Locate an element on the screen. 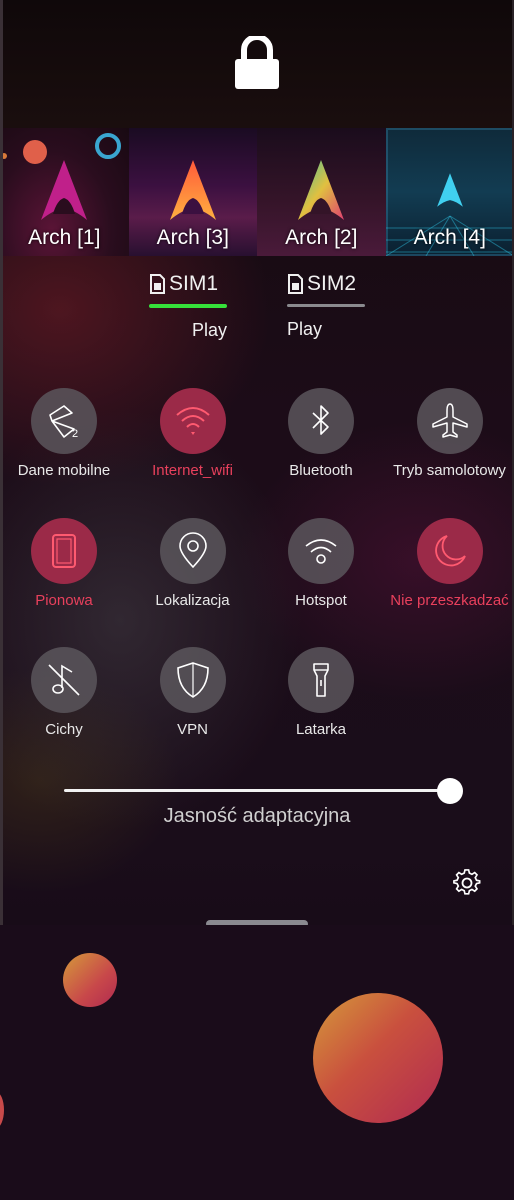 The height and width of the screenshot is (1200, 514). toggle-orientation: Pionowa is located at coordinates (64, 563).